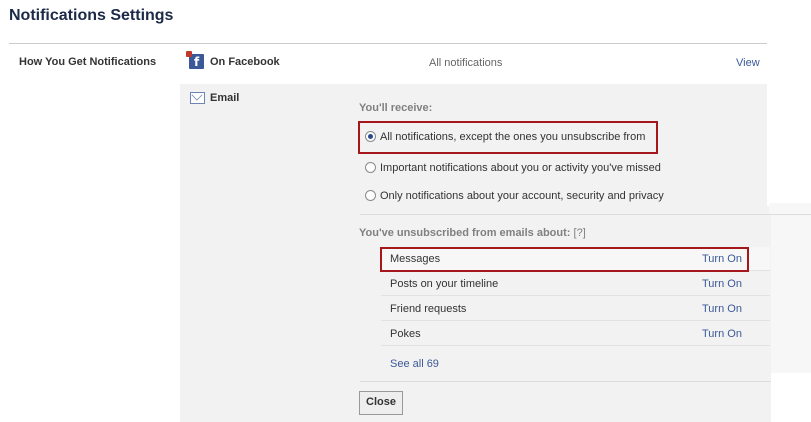  Describe the element at coordinates (564, 259) in the screenshot. I see `highlight-box-messages` at that location.